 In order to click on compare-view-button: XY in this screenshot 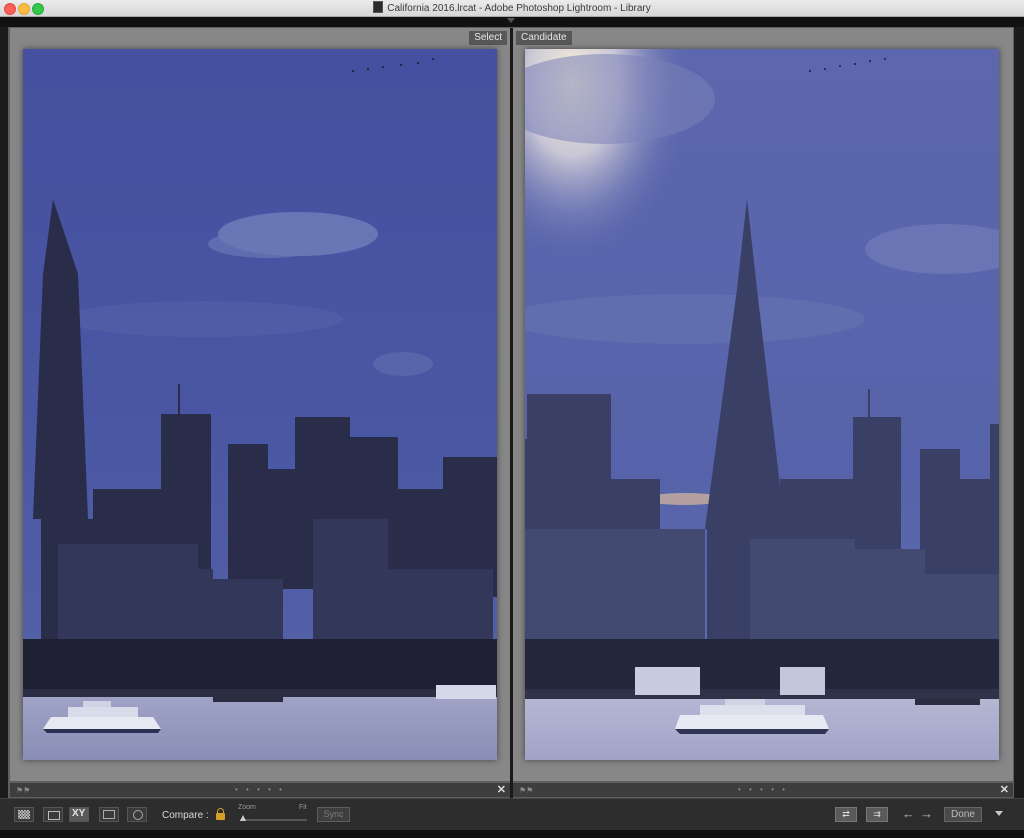, I will do `click(79, 814)`.